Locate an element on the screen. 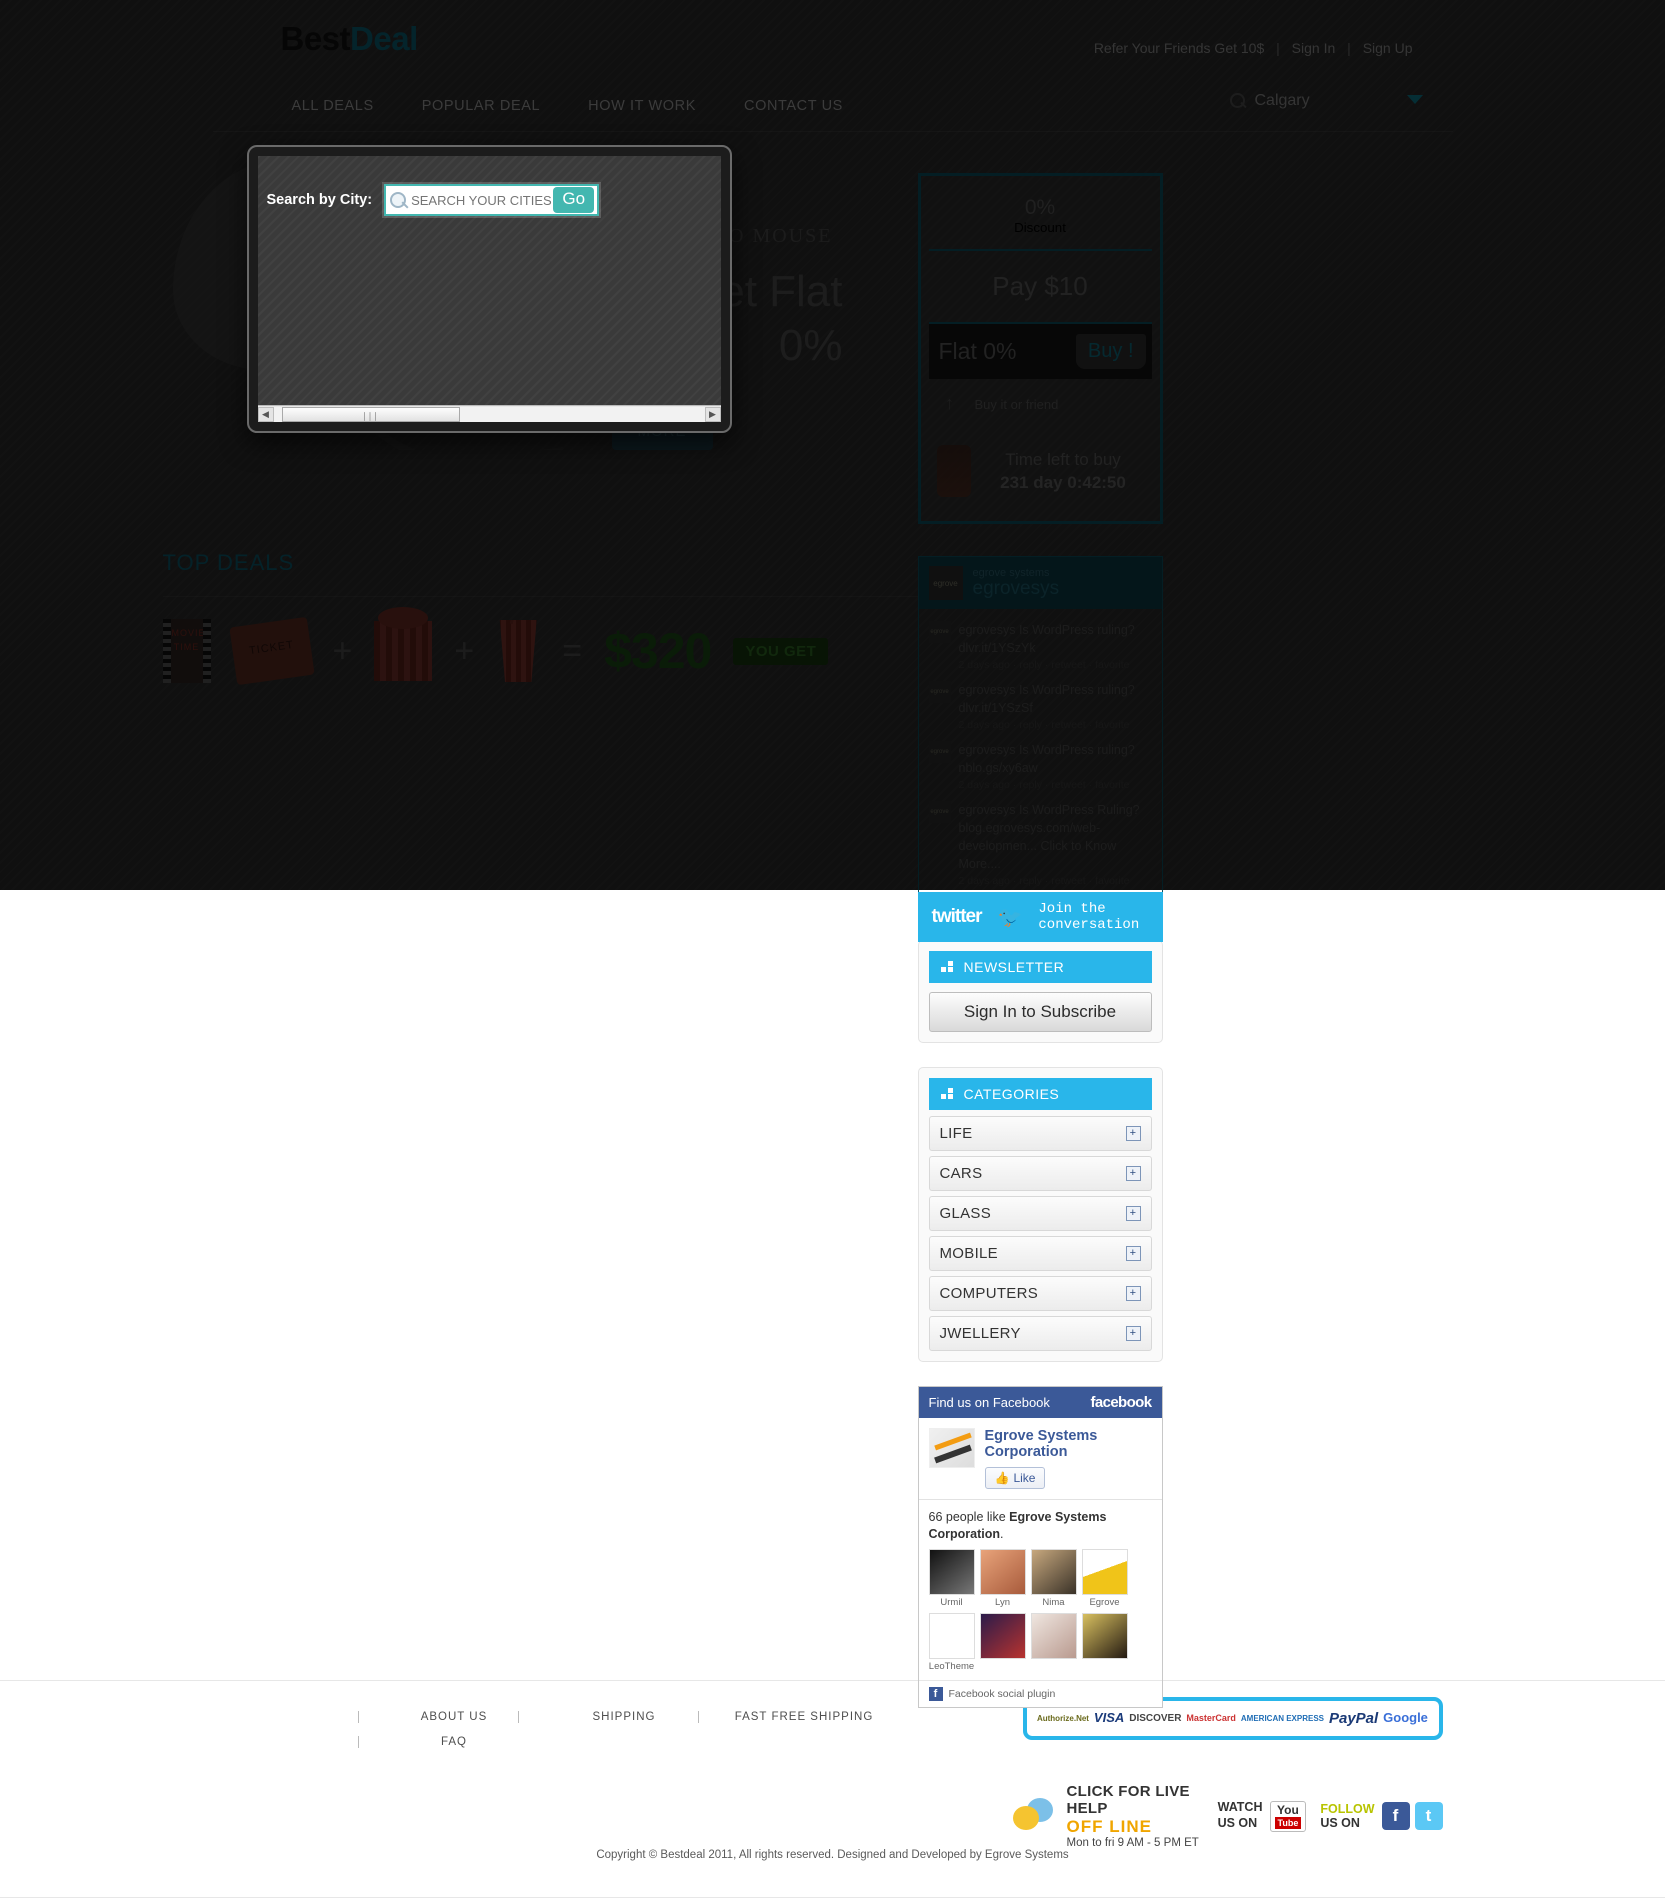  category-label: JWELLERY is located at coordinates (980, 1333).